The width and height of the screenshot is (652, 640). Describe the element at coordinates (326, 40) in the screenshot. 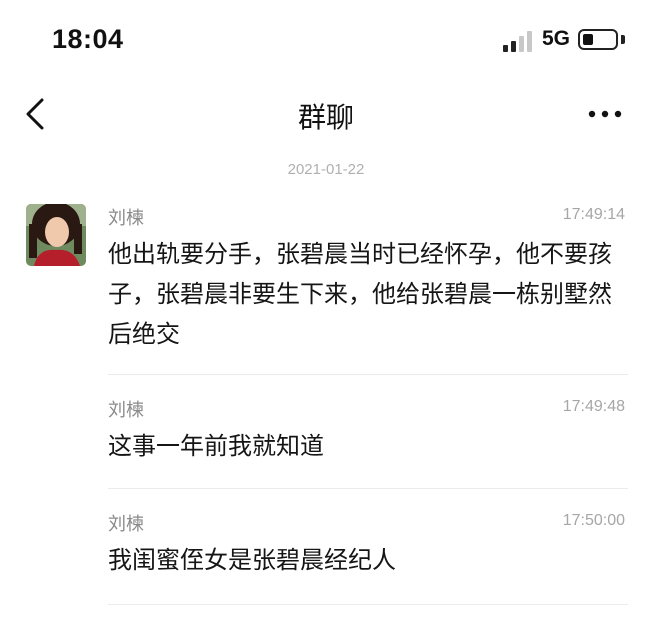

I see `status-bar: 18:04 5G` at that location.